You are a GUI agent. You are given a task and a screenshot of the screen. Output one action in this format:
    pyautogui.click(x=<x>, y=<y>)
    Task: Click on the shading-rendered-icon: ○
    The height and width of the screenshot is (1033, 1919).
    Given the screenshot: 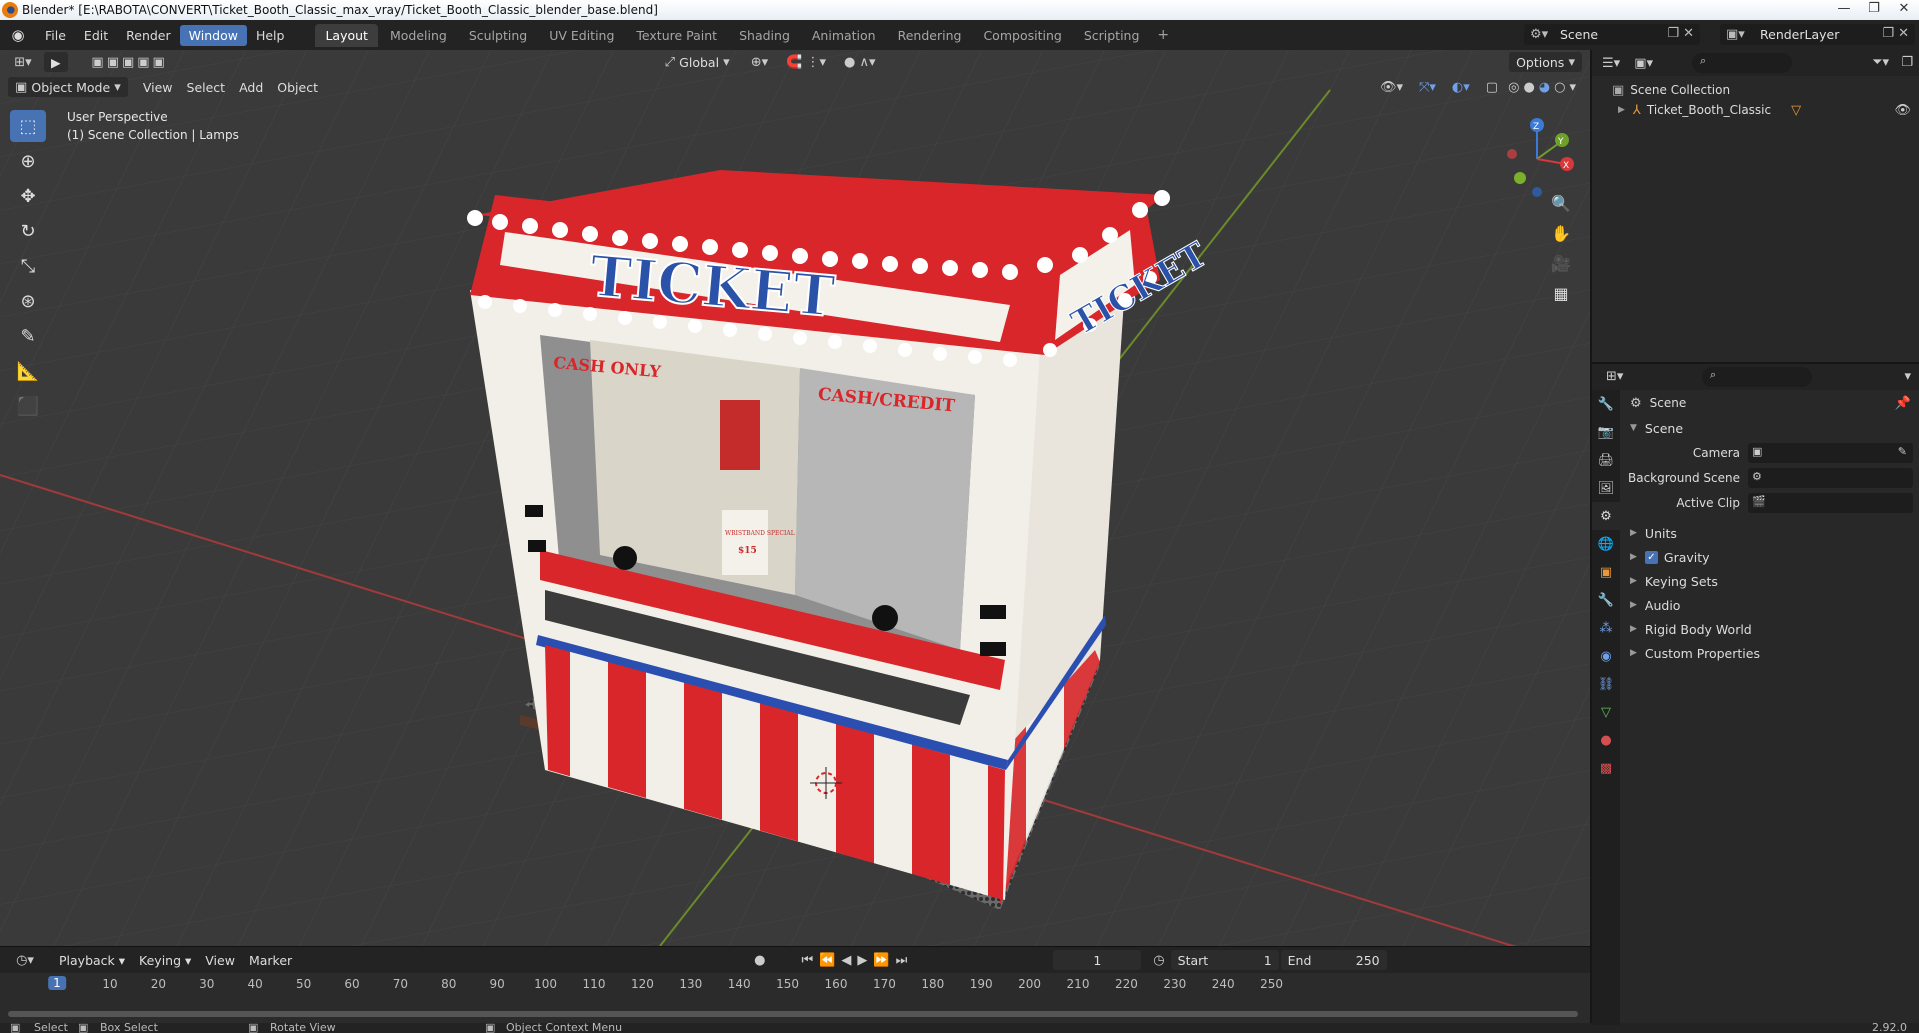 What is the action you would take?
    pyautogui.click(x=1559, y=87)
    